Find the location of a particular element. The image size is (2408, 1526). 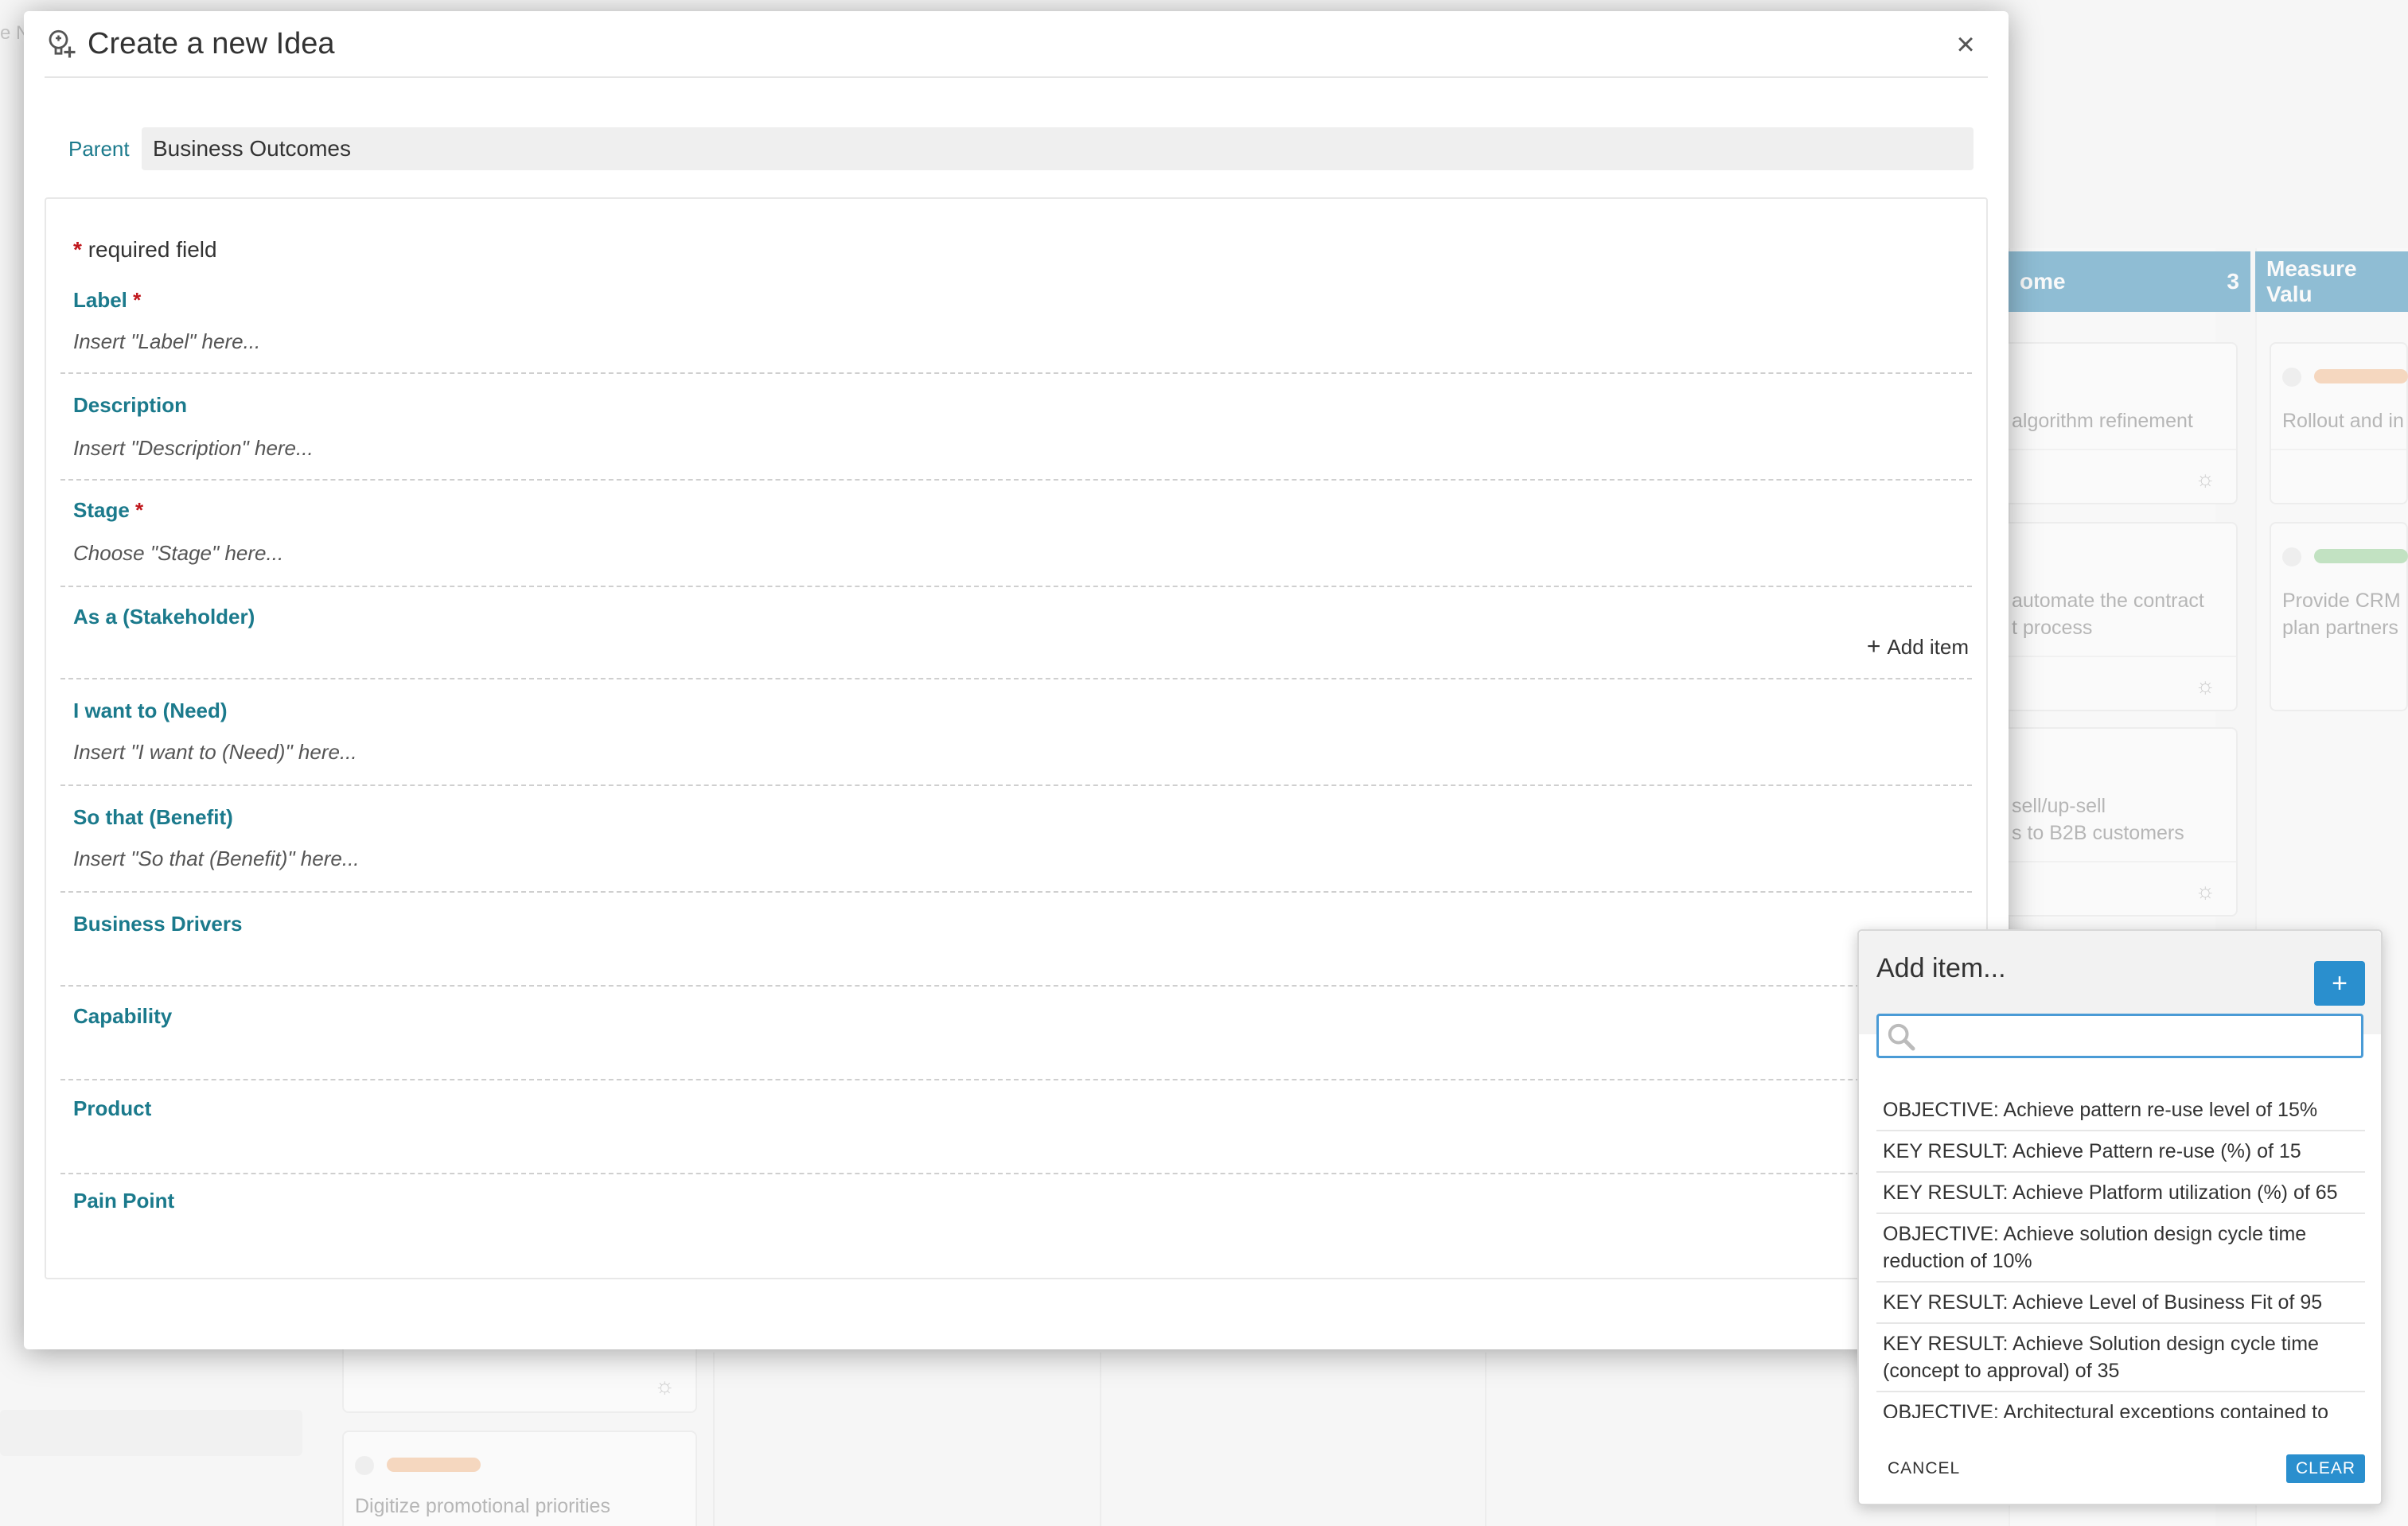

field-capability: Capability is located at coordinates (1016, 1034).